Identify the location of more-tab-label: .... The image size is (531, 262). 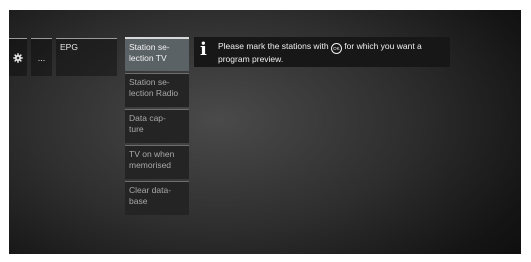
(41, 57).